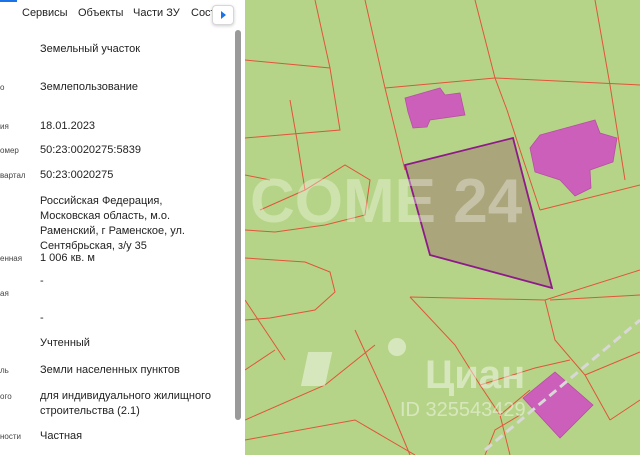 The width and height of the screenshot is (640, 455). Describe the element at coordinates (475, 375) in the screenshot. I see `watermark-brand-text: Циан` at that location.